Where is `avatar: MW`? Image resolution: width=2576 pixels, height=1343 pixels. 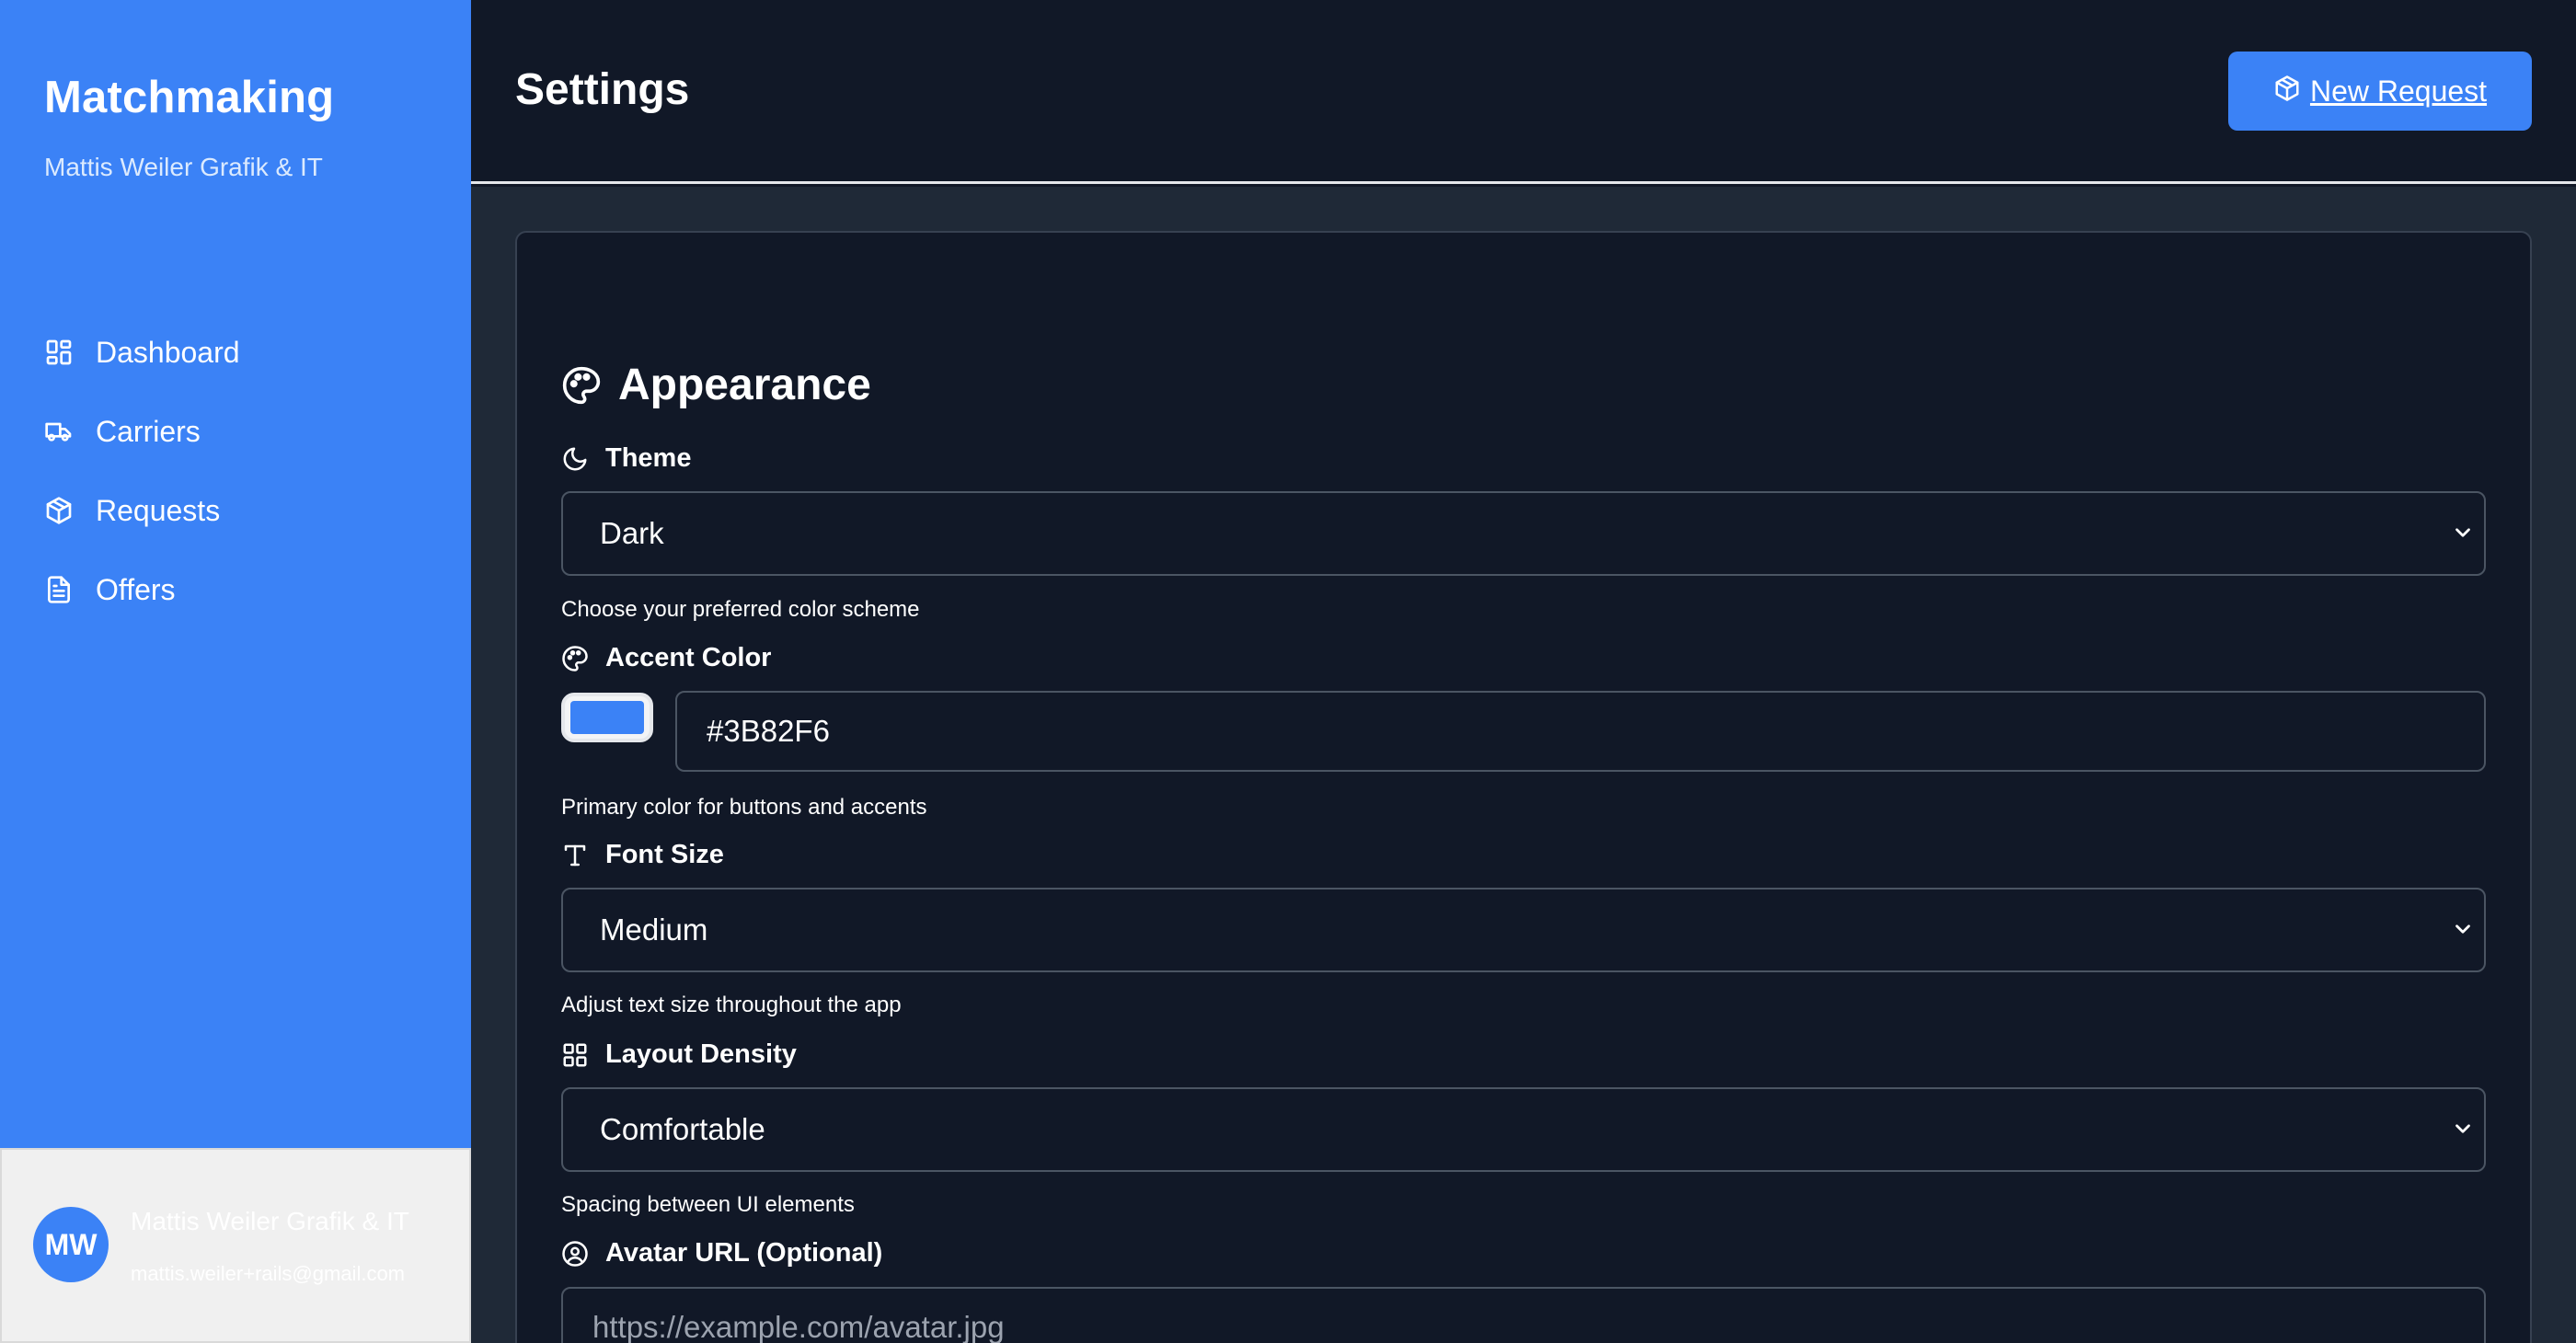
avatar: MW is located at coordinates (71, 1244).